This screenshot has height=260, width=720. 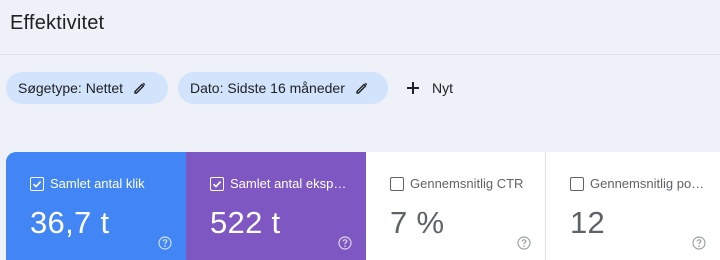 What do you see at coordinates (97, 183) in the screenshot?
I see `metric-label: Samlet antal klik` at bounding box center [97, 183].